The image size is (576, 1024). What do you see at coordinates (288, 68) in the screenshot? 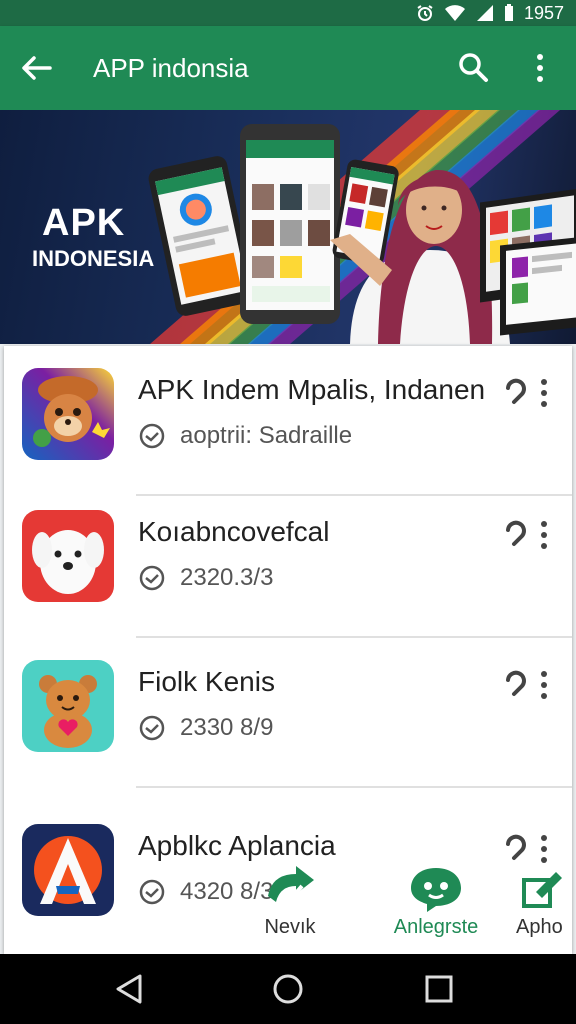
I see `app-bar: APP indonsia` at bounding box center [288, 68].